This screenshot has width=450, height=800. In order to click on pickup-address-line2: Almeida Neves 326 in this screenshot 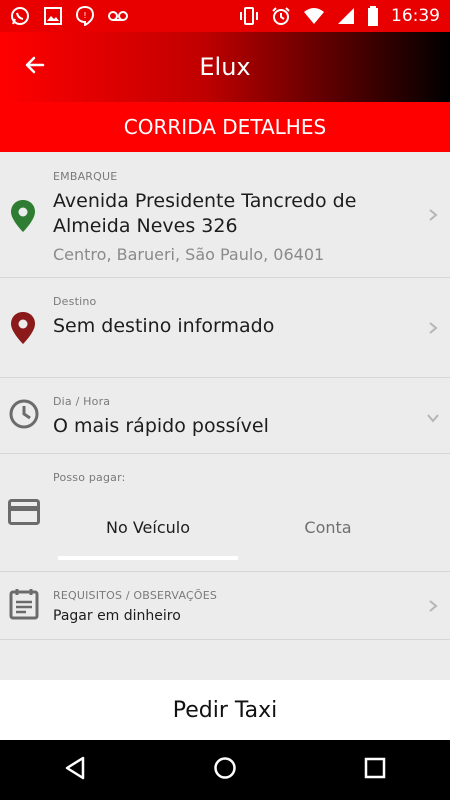, I will do `click(145, 226)`.